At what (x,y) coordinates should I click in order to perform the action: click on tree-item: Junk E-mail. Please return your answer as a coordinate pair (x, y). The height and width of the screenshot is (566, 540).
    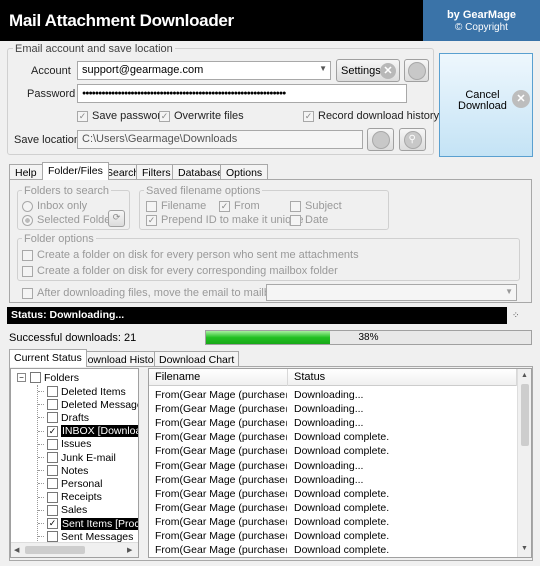
    Looking at the image, I should click on (77, 457).